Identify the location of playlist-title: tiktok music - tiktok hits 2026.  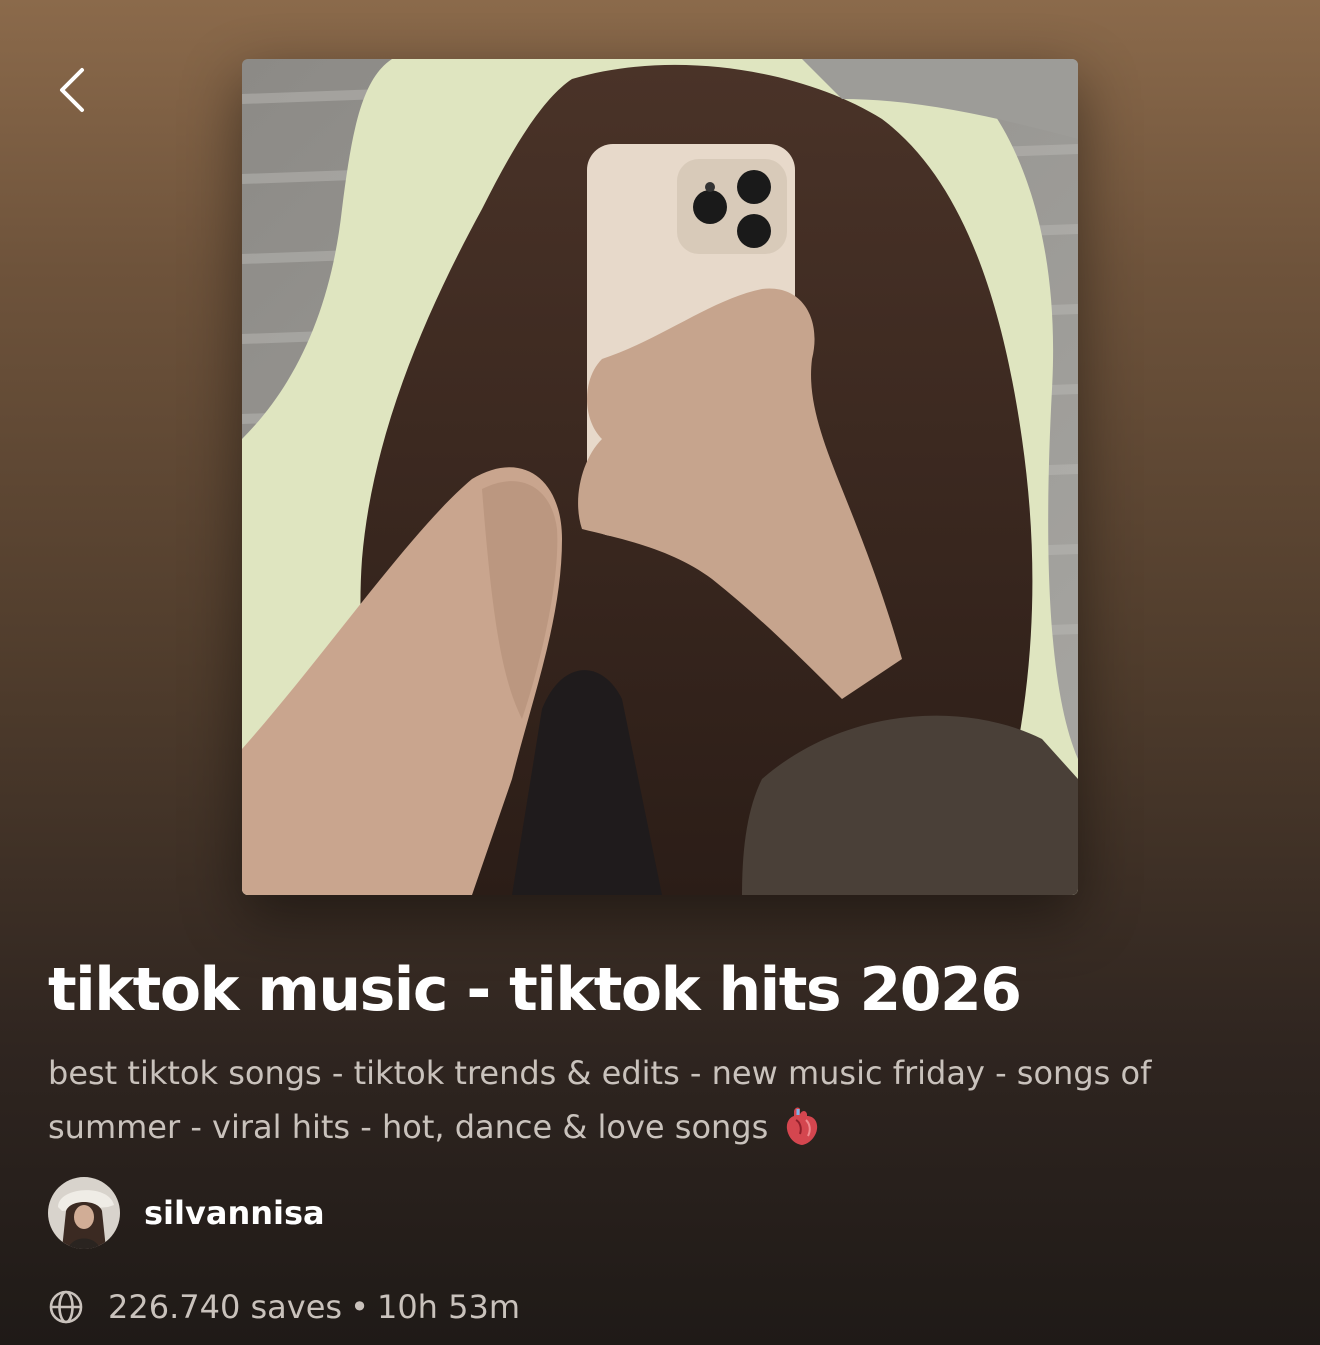
(535, 990).